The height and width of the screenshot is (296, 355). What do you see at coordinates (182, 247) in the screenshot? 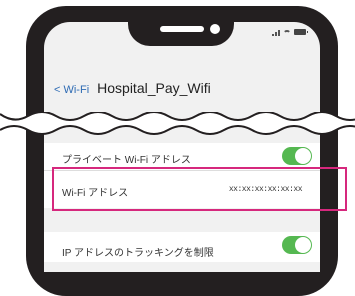
I see `ip-tracking-row: IP アドレスのトラッキングを制限` at bounding box center [182, 247].